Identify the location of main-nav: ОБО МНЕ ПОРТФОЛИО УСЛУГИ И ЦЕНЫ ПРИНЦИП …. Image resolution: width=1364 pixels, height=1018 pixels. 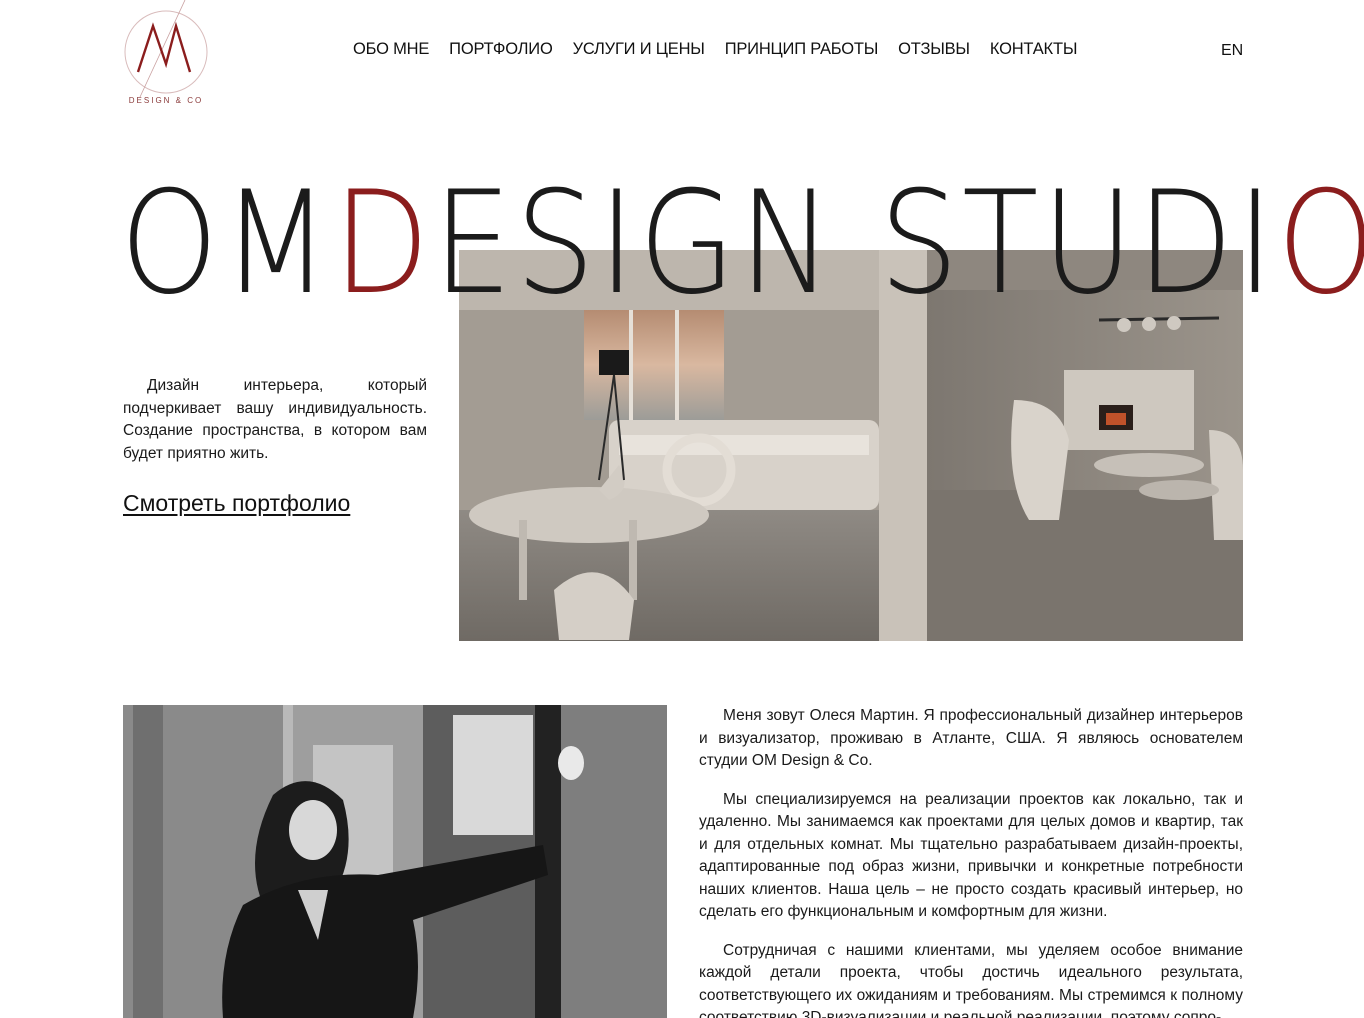
(725, 49).